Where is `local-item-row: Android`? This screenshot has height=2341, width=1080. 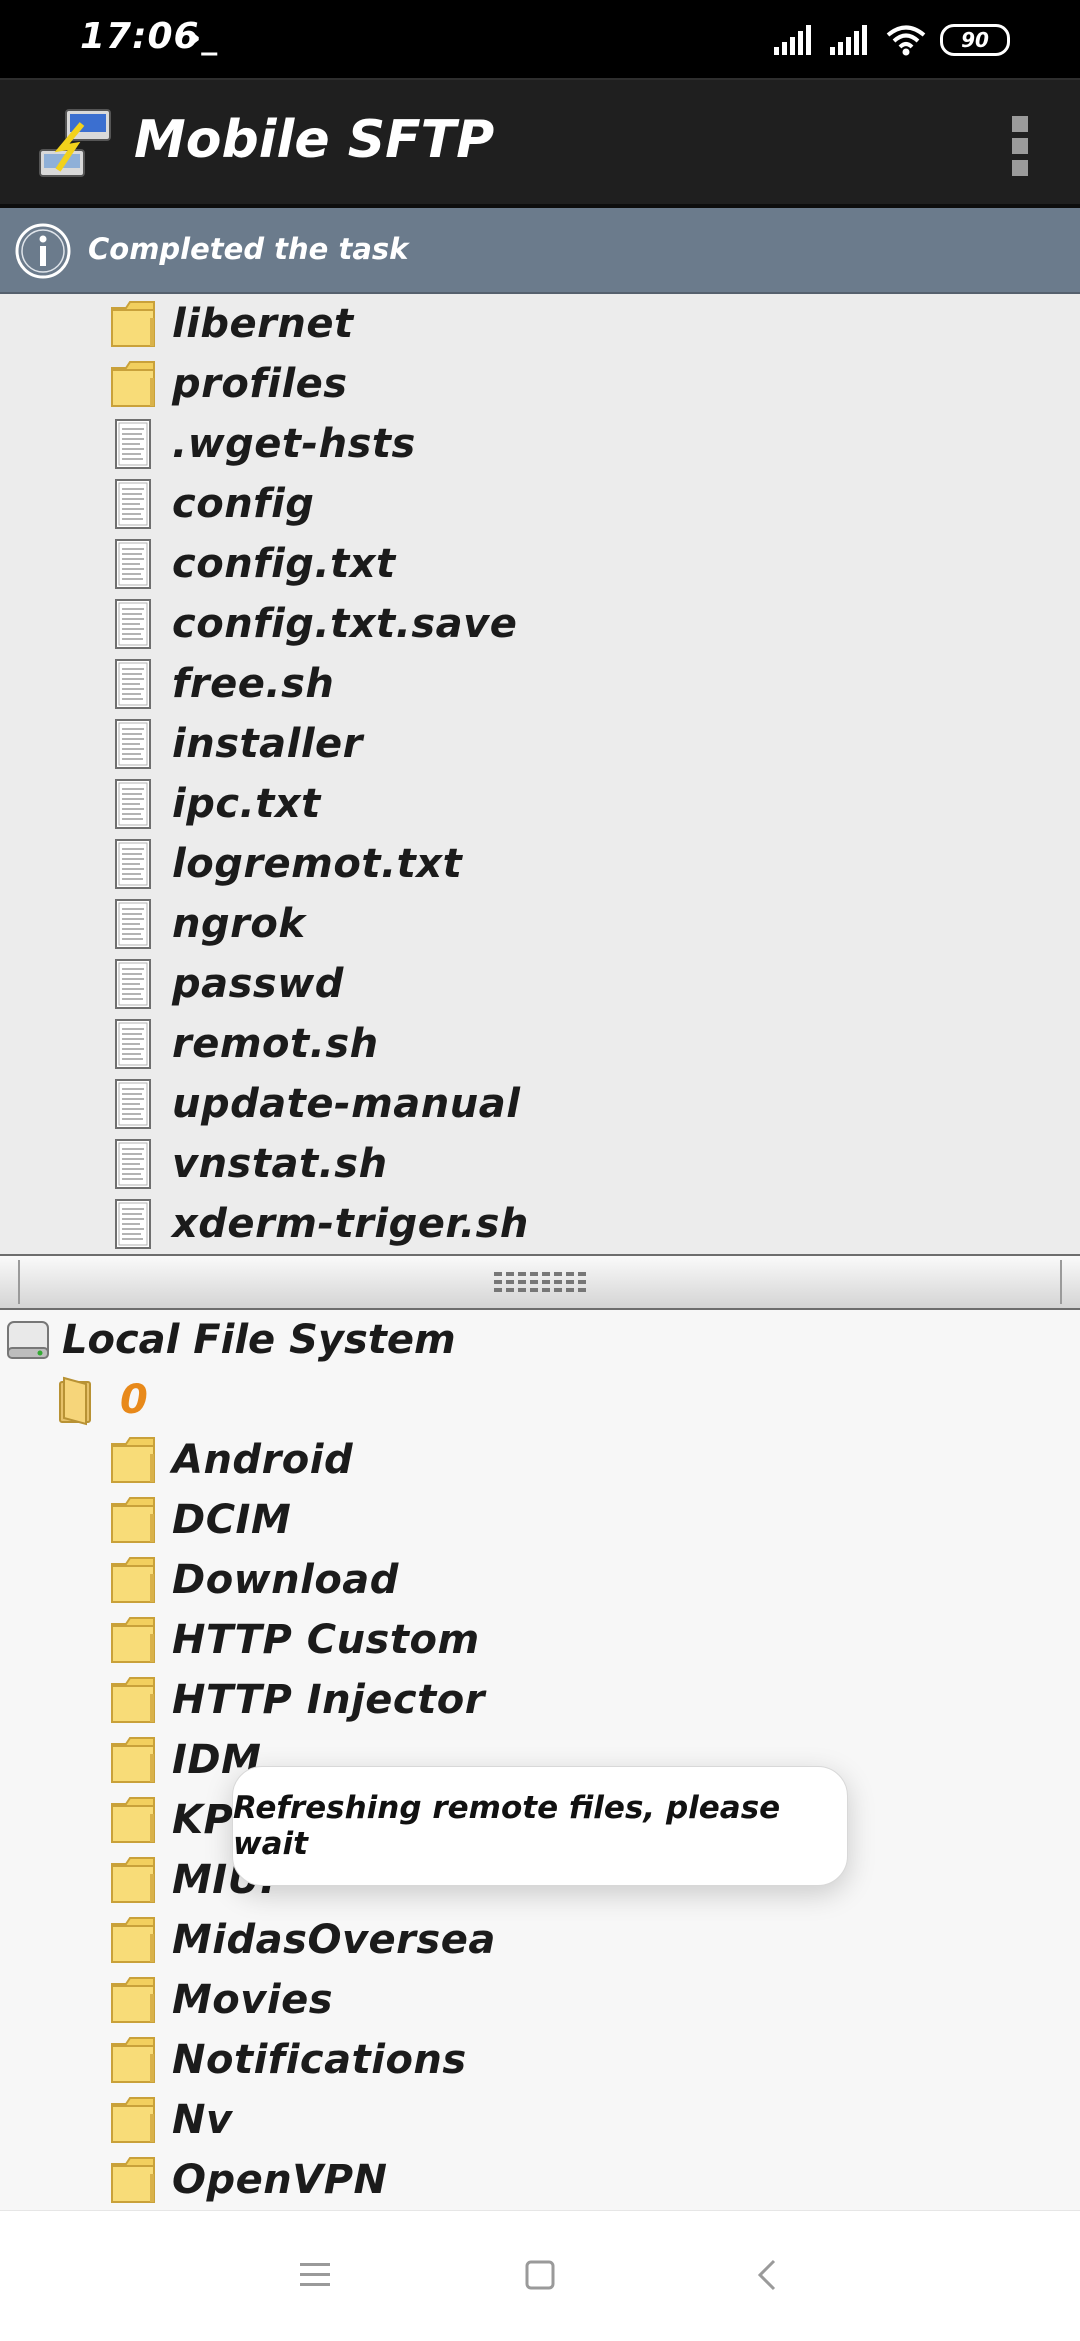
local-item-row: Android is located at coordinates (540, 1460).